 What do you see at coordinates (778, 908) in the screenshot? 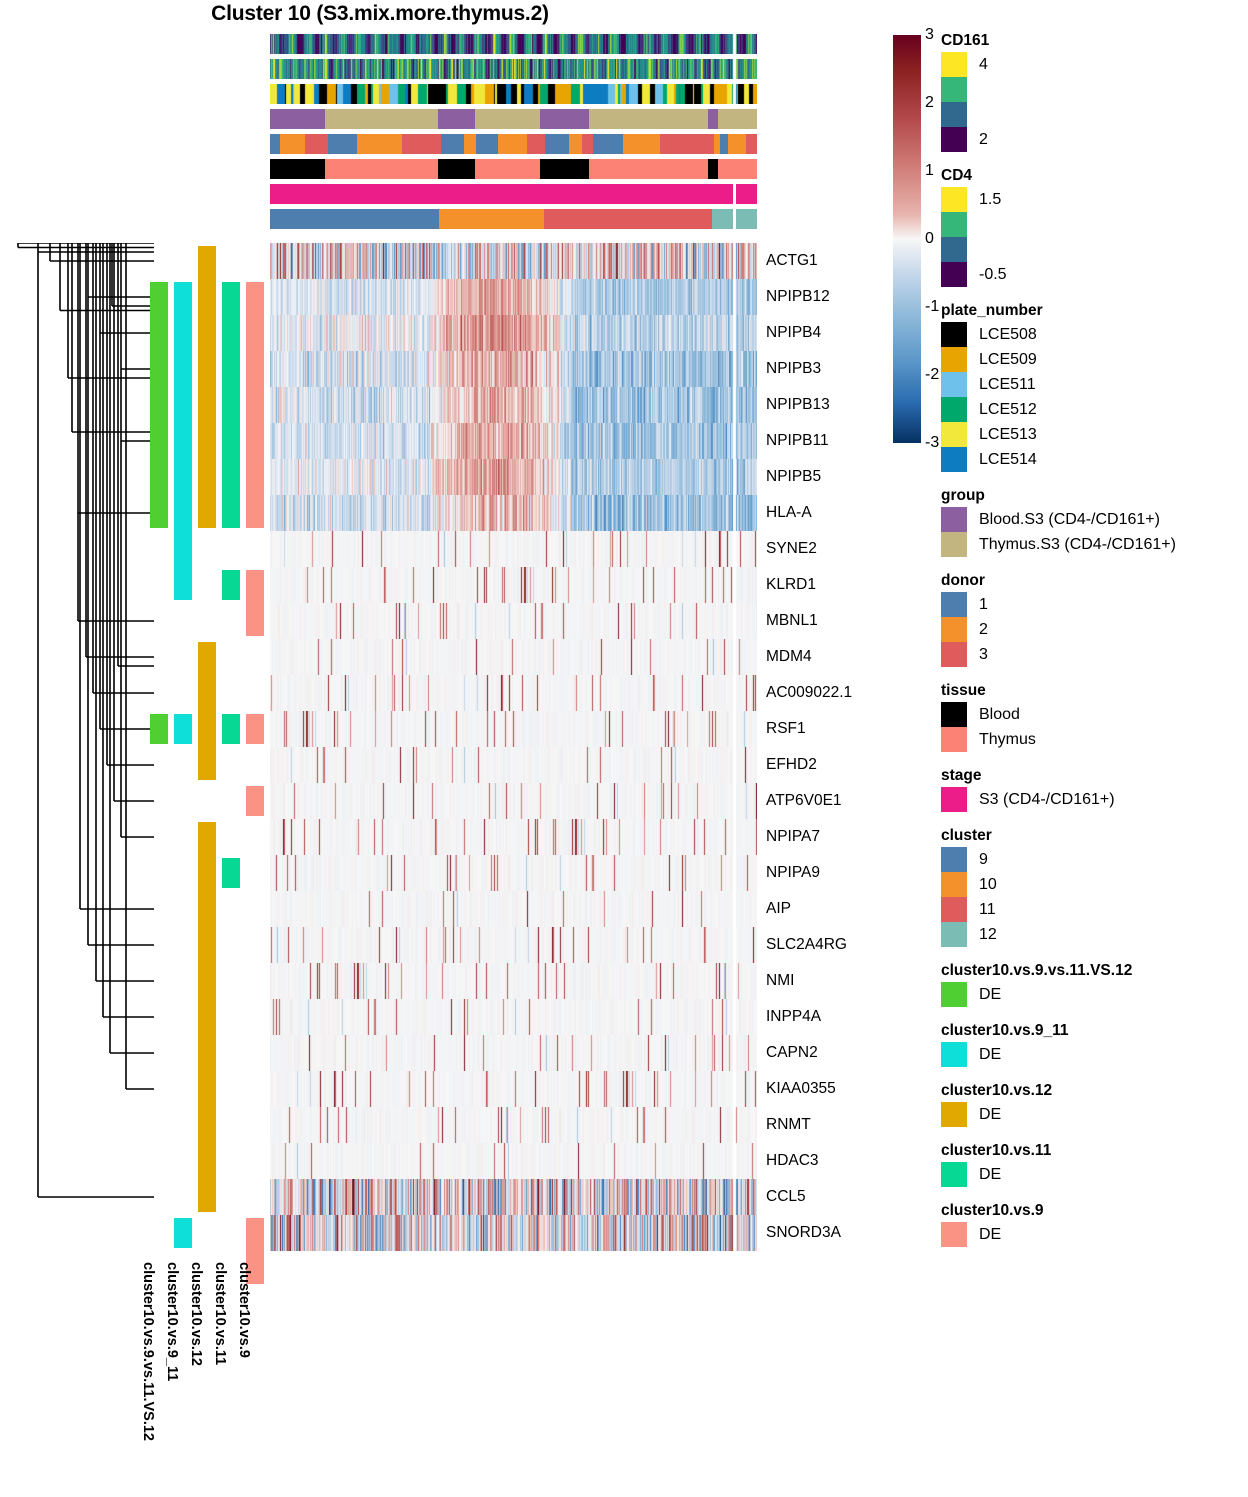
I see `gene-label: AIP` at bounding box center [778, 908].